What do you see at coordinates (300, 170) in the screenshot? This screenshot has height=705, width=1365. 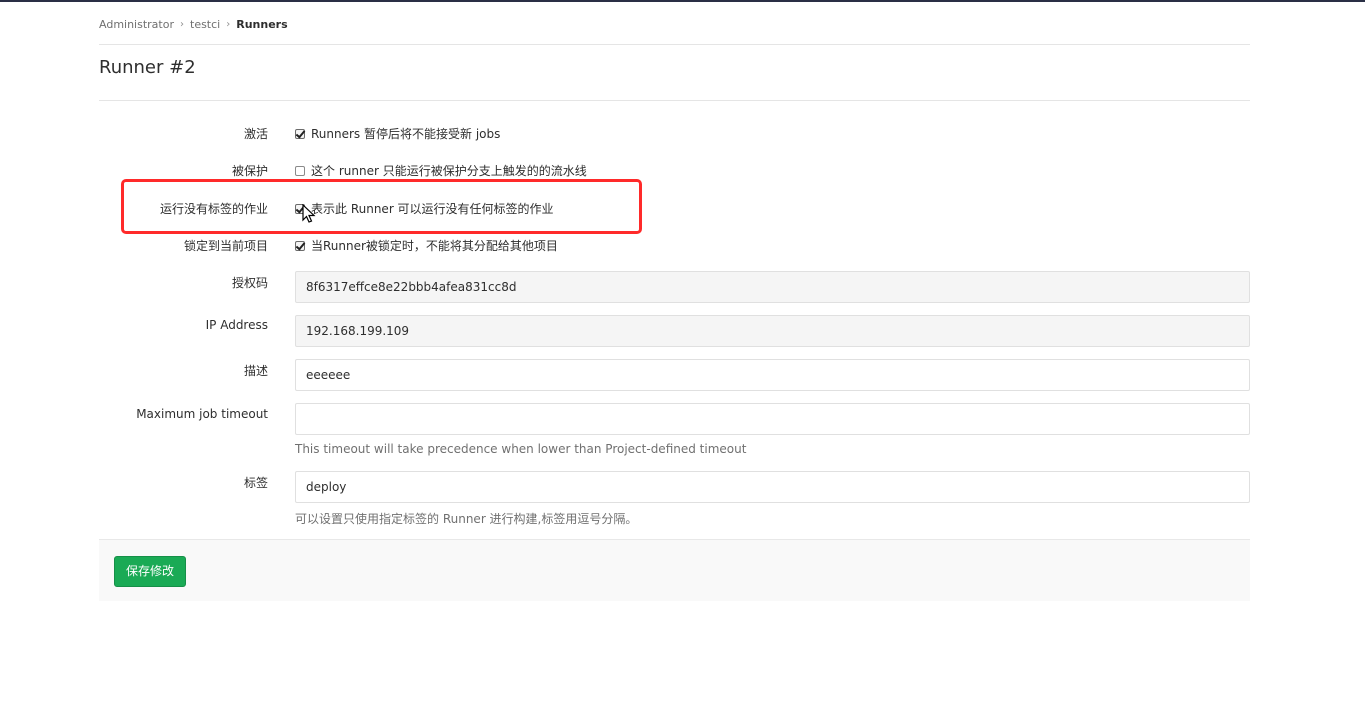 I see `protected-checkbox` at bounding box center [300, 170].